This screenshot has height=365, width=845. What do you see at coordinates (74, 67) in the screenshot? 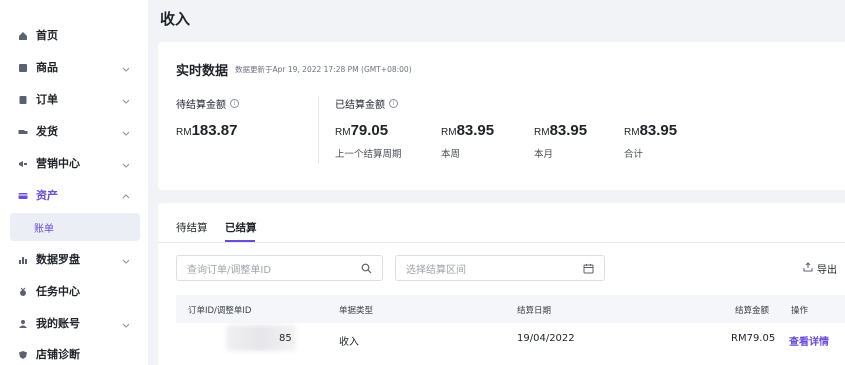
I see `sidebar-item-products: 商品` at bounding box center [74, 67].